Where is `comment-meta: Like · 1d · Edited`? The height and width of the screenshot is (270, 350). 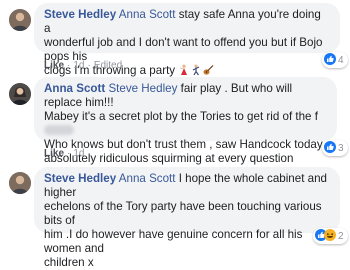 comment-meta: Like · 1d · Edited is located at coordinates (83, 65).